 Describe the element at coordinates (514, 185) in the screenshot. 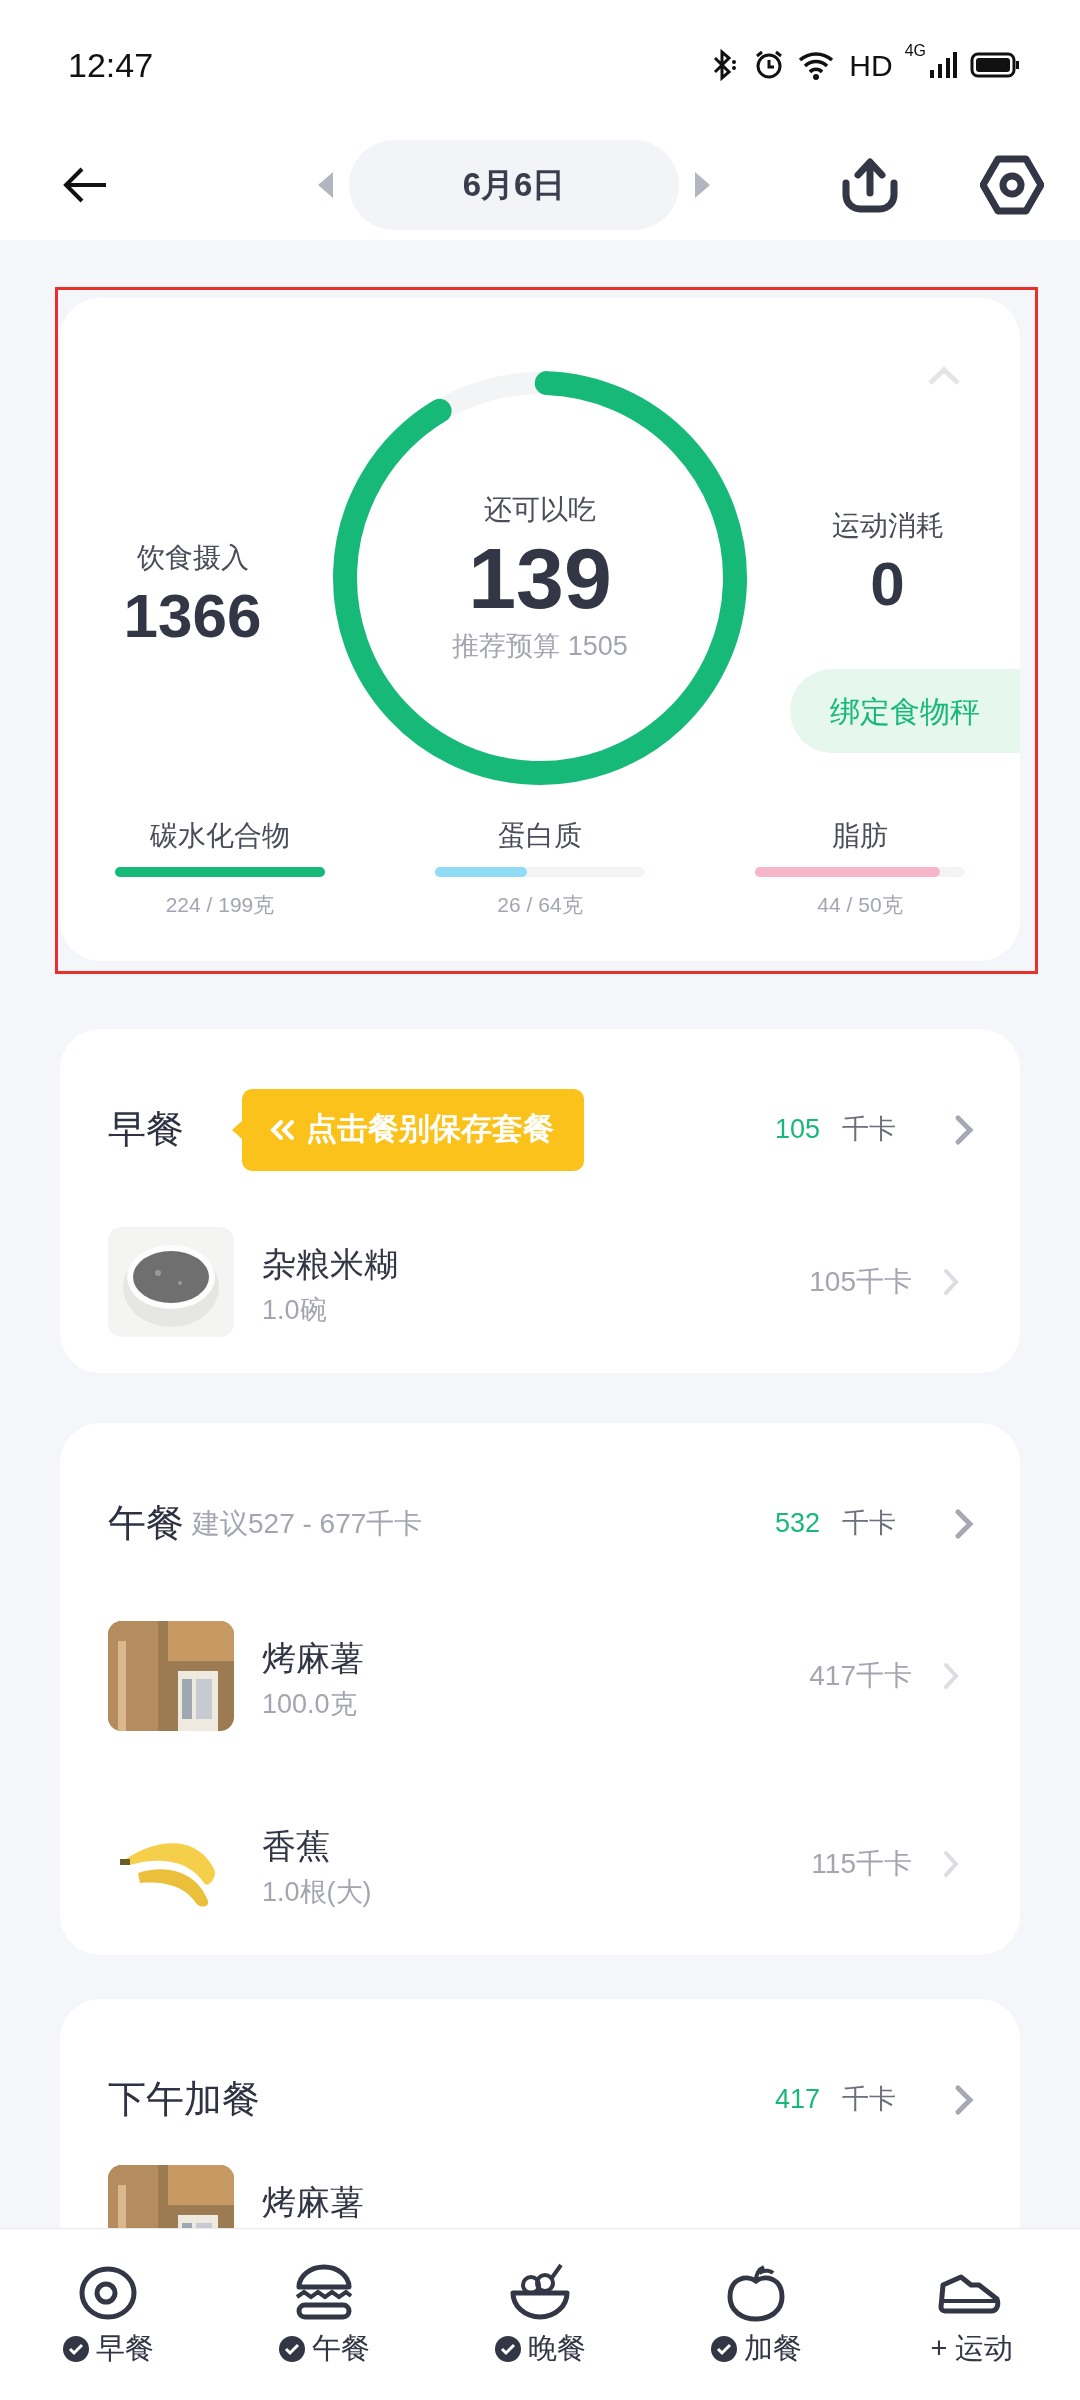

I see `date-button: 6月6日` at that location.